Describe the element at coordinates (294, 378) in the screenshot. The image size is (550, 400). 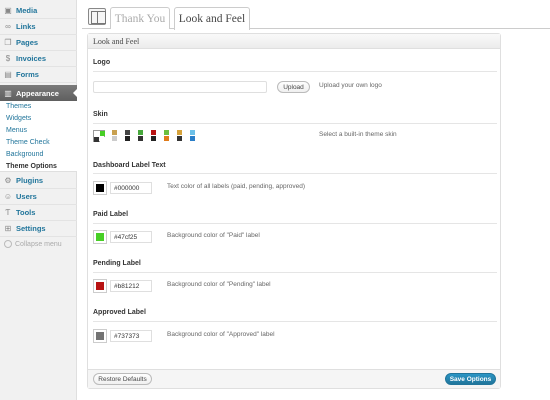
I see `panel-footer: Restore Defaults Save Options` at that location.